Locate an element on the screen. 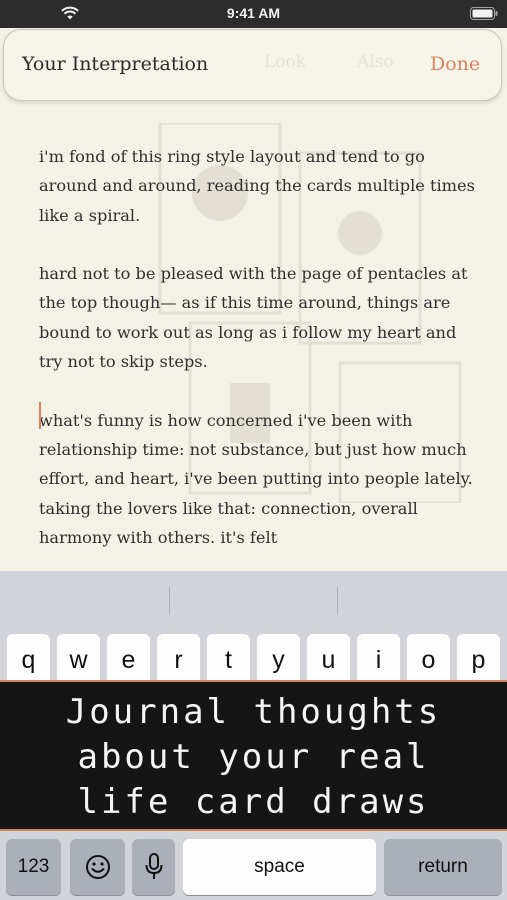  key-t: t is located at coordinates (228, 660).